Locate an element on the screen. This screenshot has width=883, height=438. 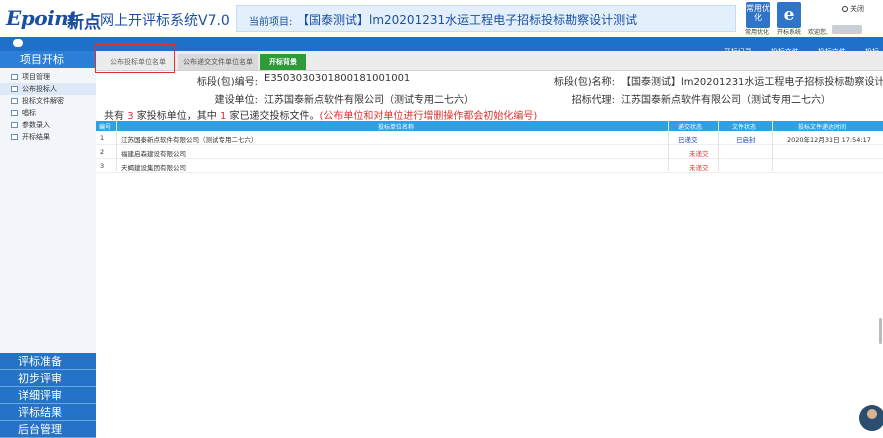
tab-opening-background: 开标背景 is located at coordinates (283, 62).